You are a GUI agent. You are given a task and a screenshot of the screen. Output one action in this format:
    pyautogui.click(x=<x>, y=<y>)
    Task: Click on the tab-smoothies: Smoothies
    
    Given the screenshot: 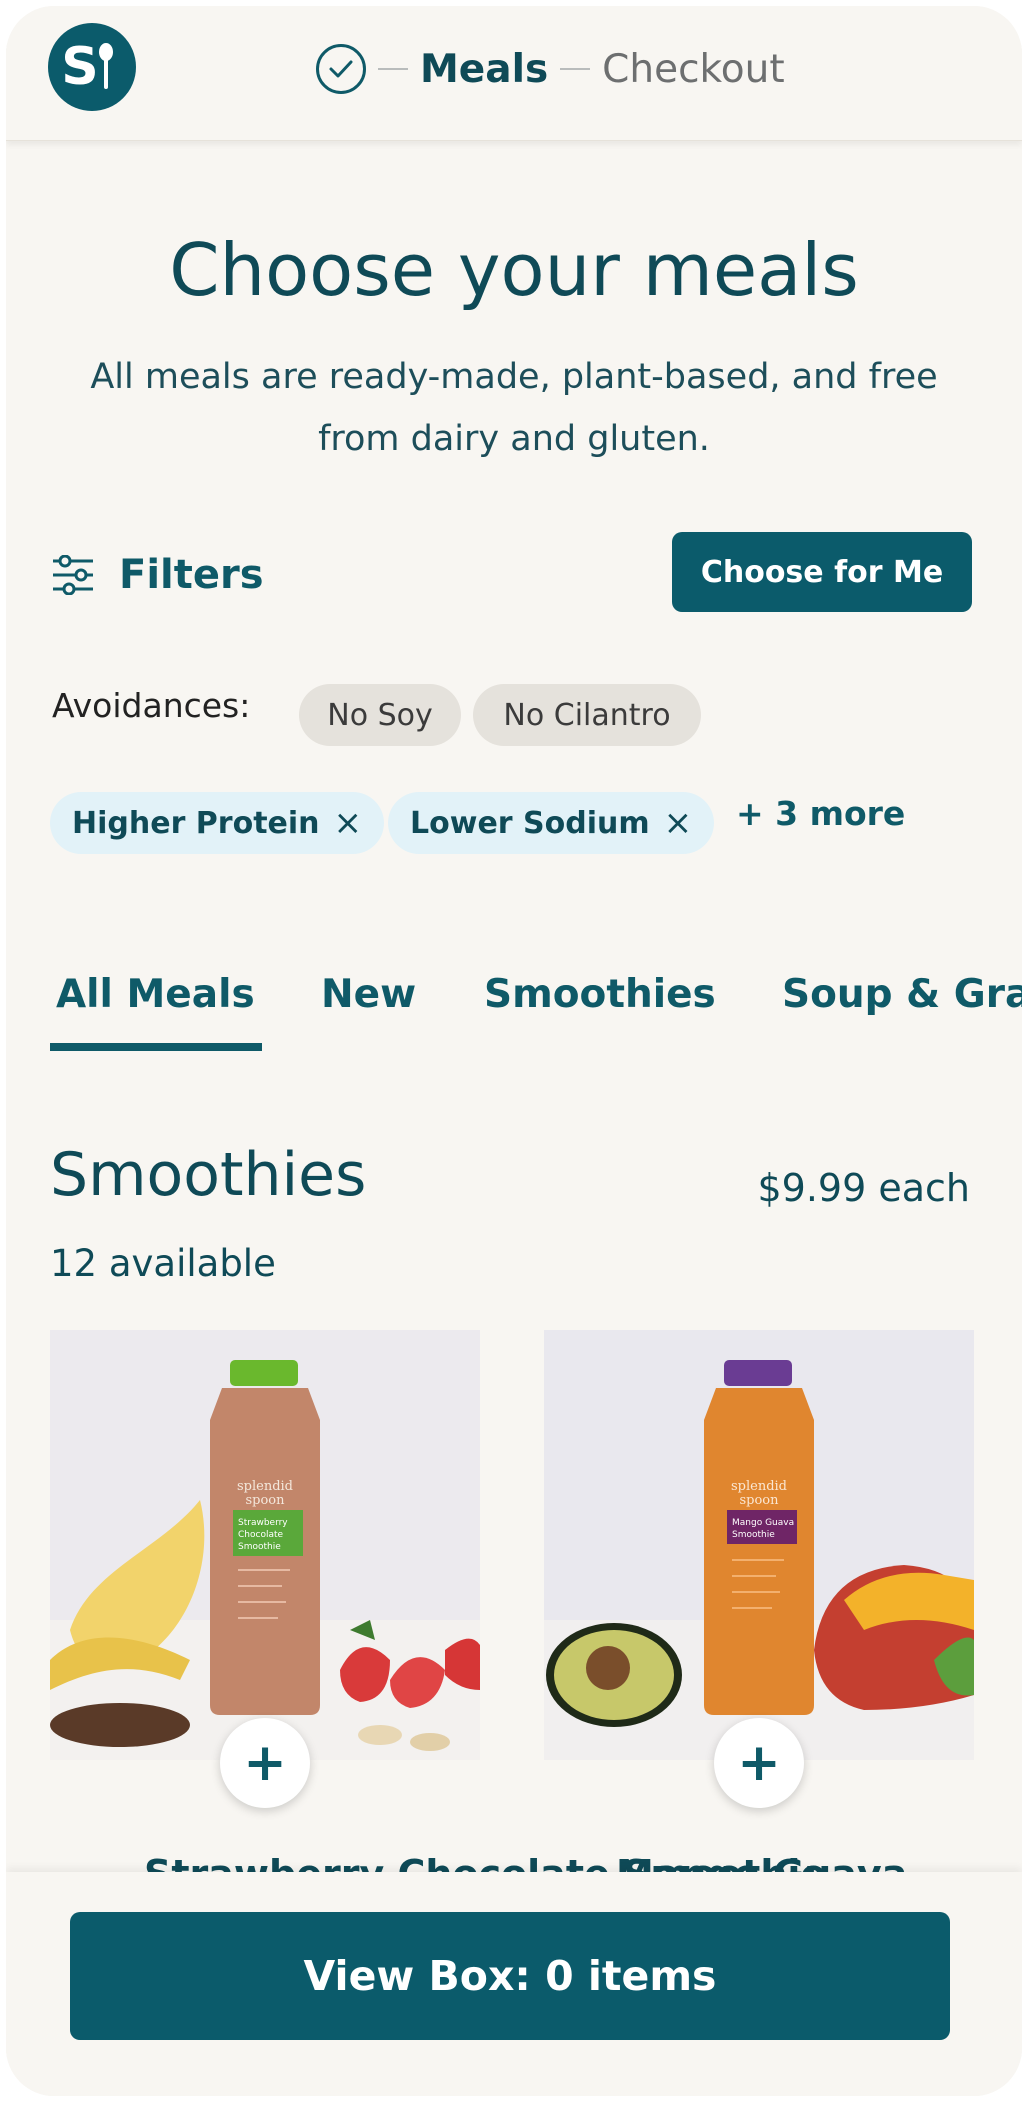 What is the action you would take?
    pyautogui.click(x=600, y=994)
    